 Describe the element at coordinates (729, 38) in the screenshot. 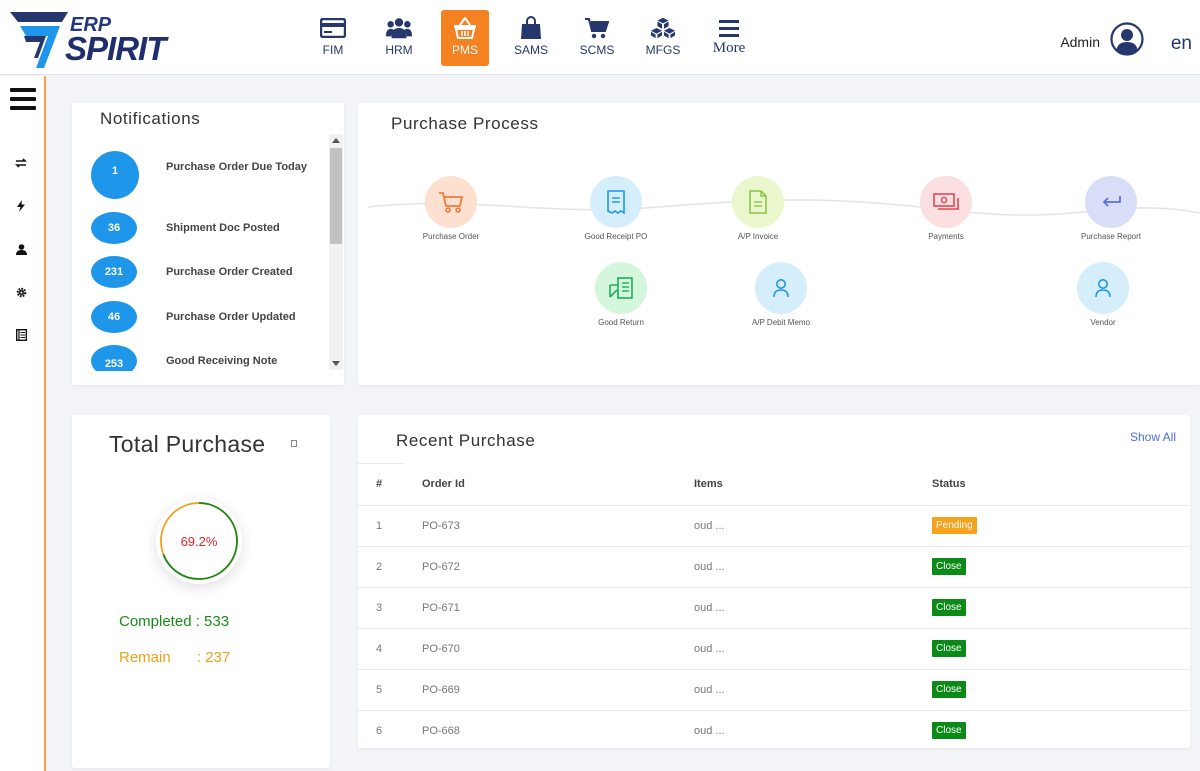

I see `module-more: More` at that location.